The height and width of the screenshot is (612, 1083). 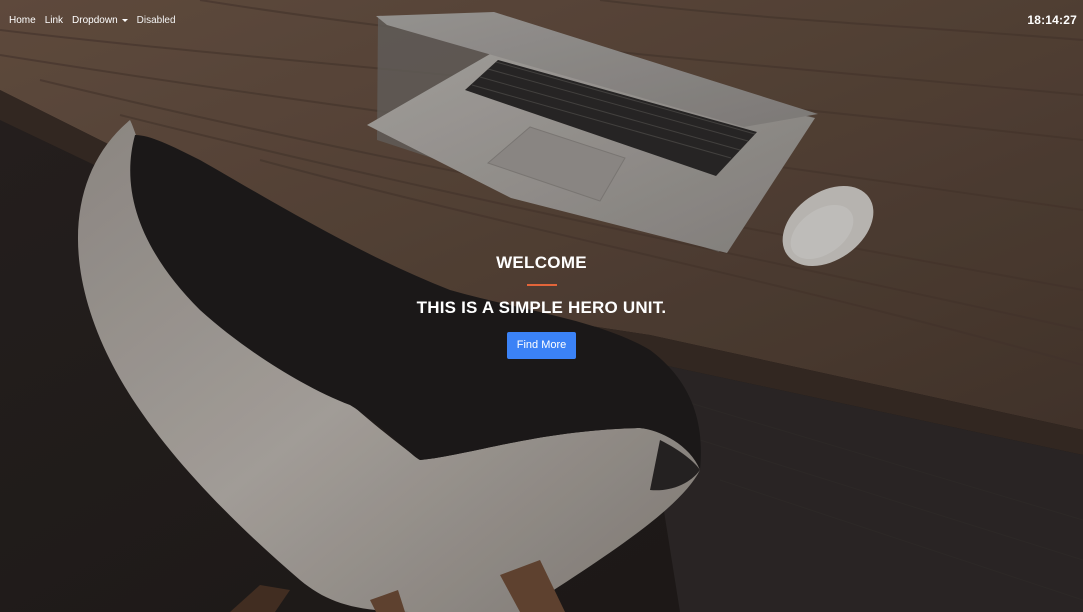 I want to click on nav-links: Home Link Dropdown Disabled, so click(x=92, y=20).